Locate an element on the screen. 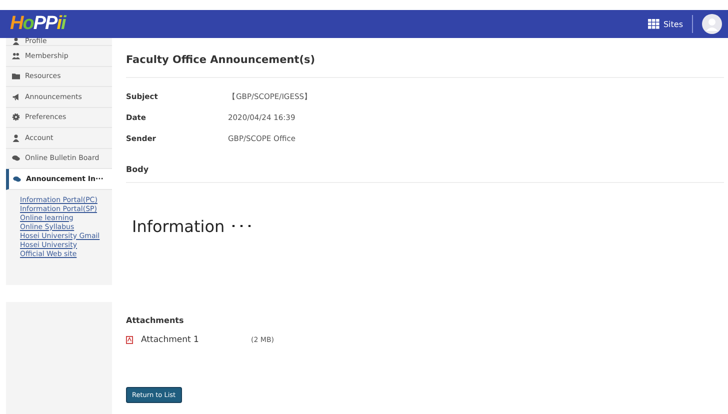 This screenshot has height=414, width=728. section-heading: Body is located at coordinates (425, 174).